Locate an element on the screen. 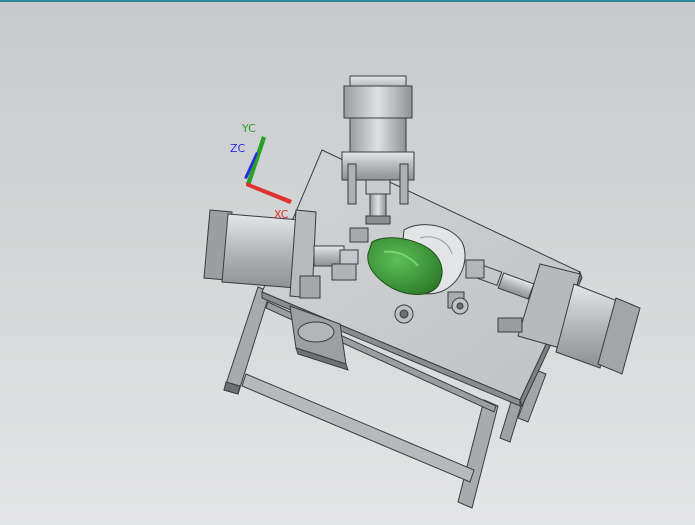 Image resolution: width=695 pixels, height=525 pixels. y-axis-arrow is located at coordinates (256, 161).